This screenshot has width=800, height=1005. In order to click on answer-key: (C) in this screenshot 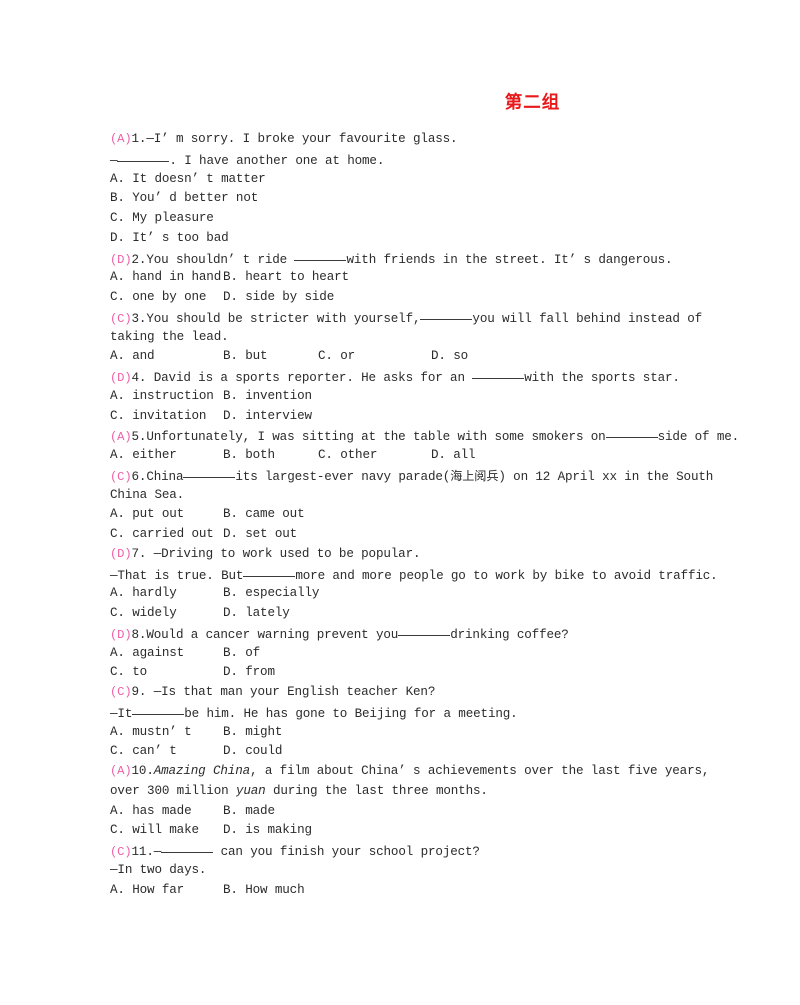, I will do `click(121, 852)`.